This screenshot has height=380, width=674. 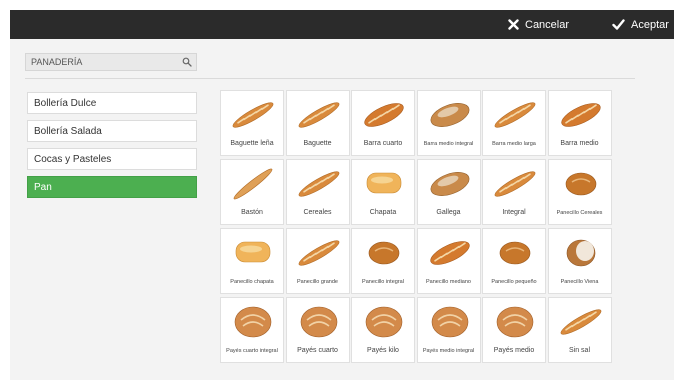 What do you see at coordinates (514, 212) in the screenshot?
I see `product-label: Integral` at bounding box center [514, 212].